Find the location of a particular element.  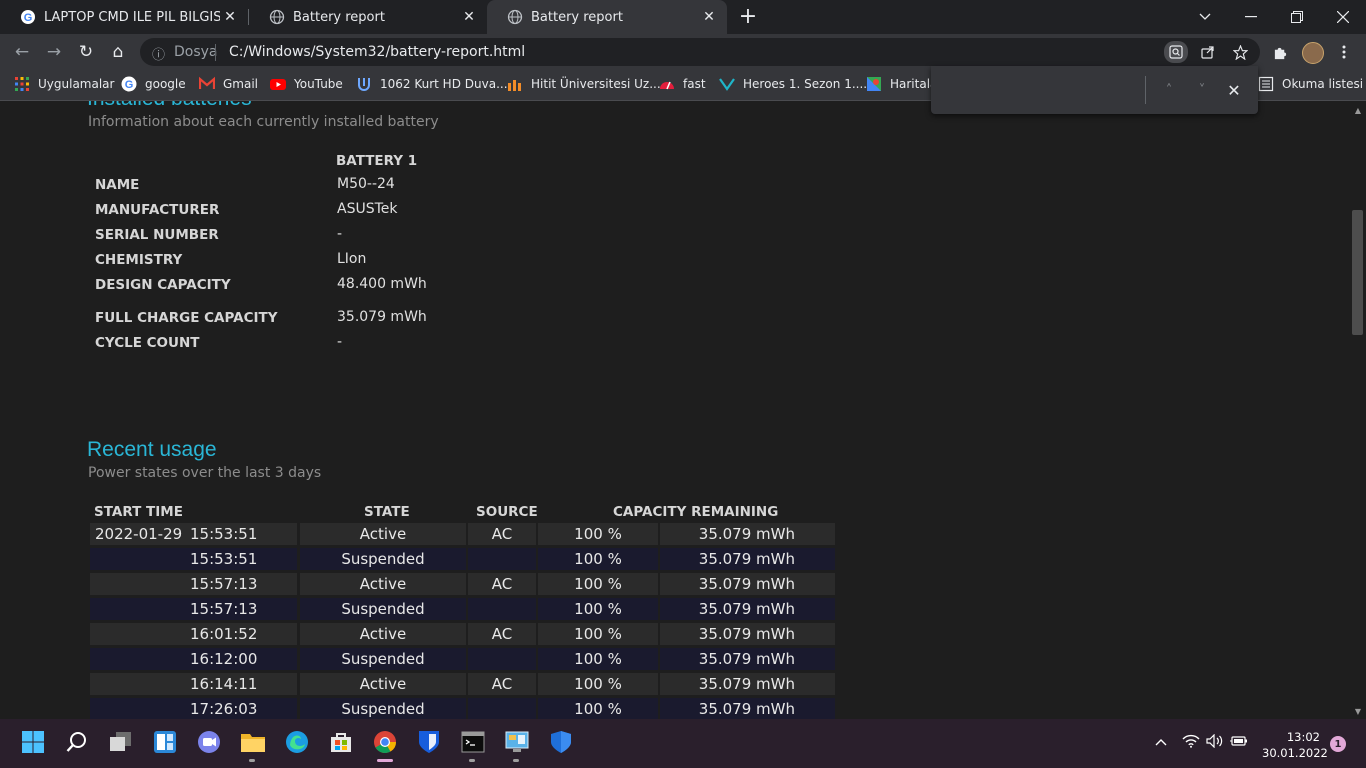

share-button is located at coordinates (1208, 52).